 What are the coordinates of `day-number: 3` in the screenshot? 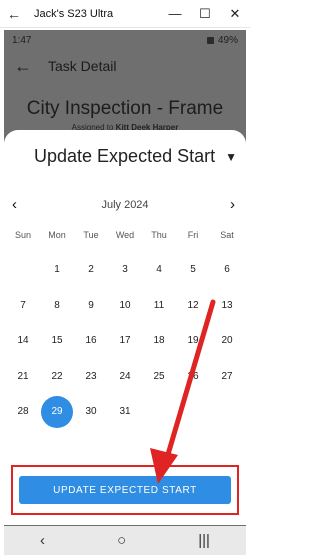 It's located at (125, 270).